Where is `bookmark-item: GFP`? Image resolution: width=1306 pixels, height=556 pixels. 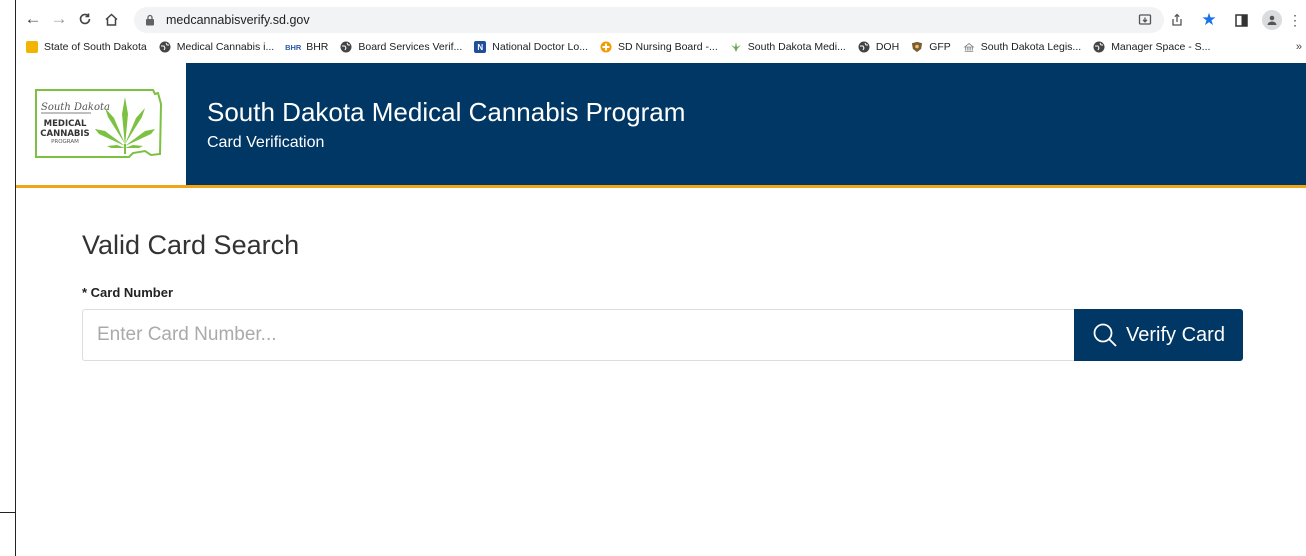
bookmark-item: GFP is located at coordinates (931, 47).